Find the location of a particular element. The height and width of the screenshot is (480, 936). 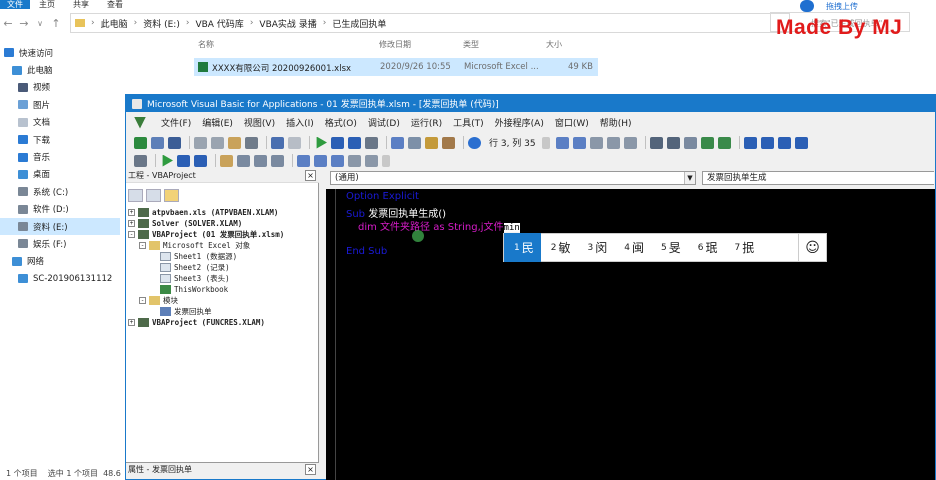

breadcrumb-item: 已生成回执单 is located at coordinates (359, 23).